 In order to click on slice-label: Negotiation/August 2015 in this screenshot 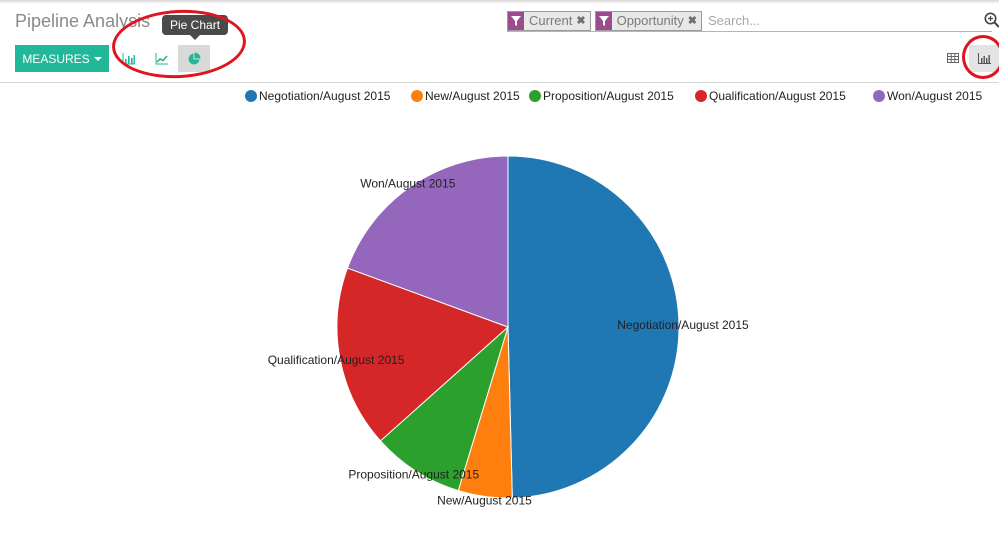, I will do `click(683, 325)`.